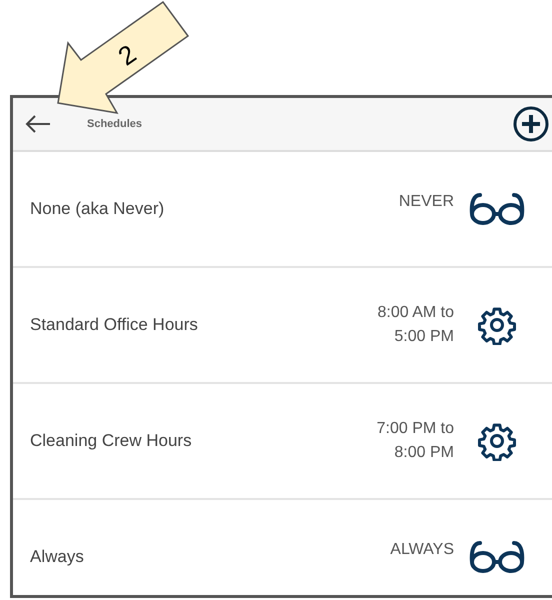 The width and height of the screenshot is (552, 600). I want to click on back-arrow-icon, so click(38, 124).